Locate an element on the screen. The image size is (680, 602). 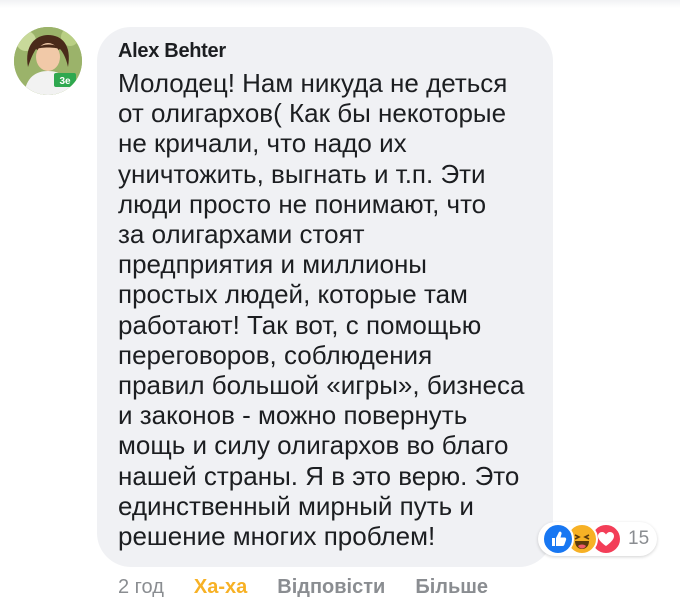
comment-timestamp: 2 год is located at coordinates (141, 587).